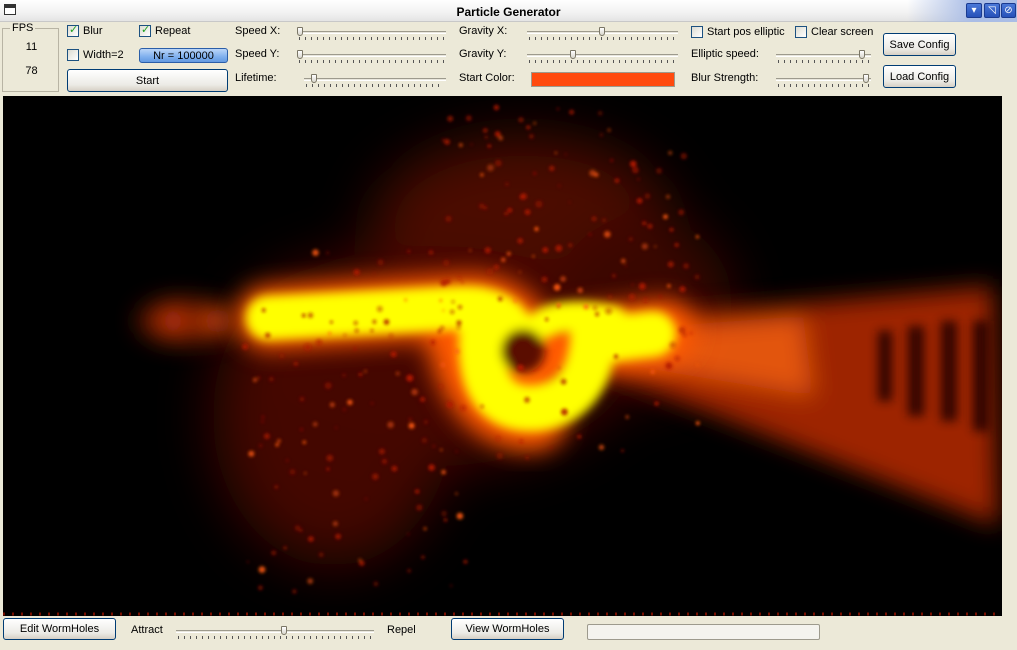 The height and width of the screenshot is (650, 1017). What do you see at coordinates (59, 629) in the screenshot?
I see `edit-wormholes-button: Edit WormHoles` at bounding box center [59, 629].